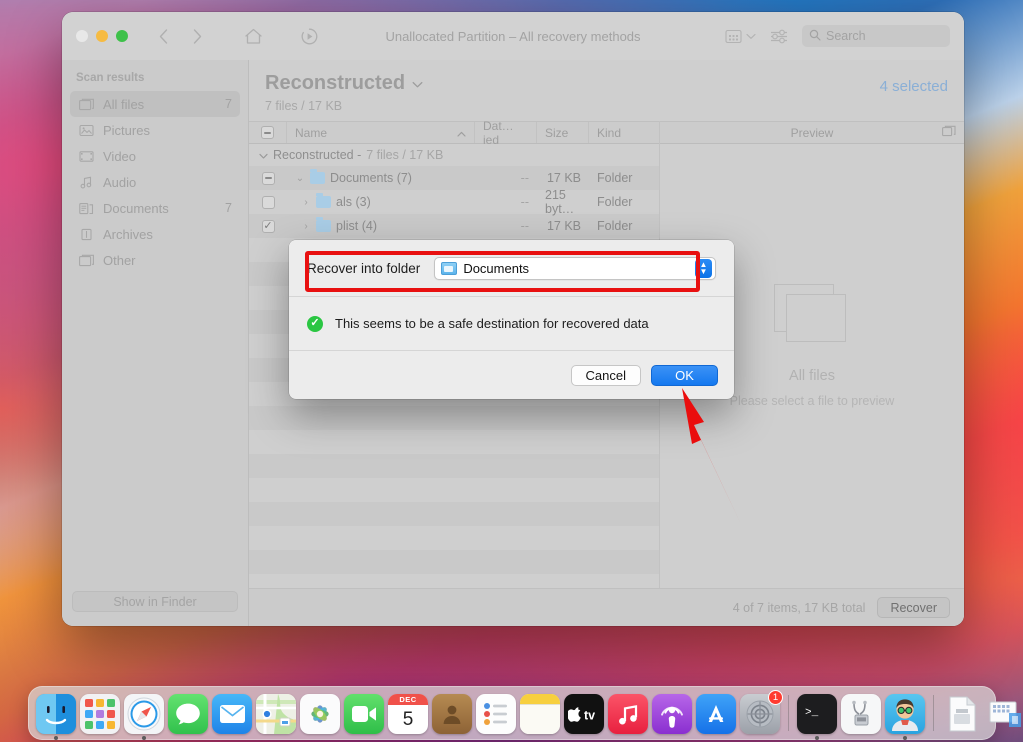 The width and height of the screenshot is (1023, 742). What do you see at coordinates (563, 226) in the screenshot?
I see `row-size: 17 KB` at bounding box center [563, 226].